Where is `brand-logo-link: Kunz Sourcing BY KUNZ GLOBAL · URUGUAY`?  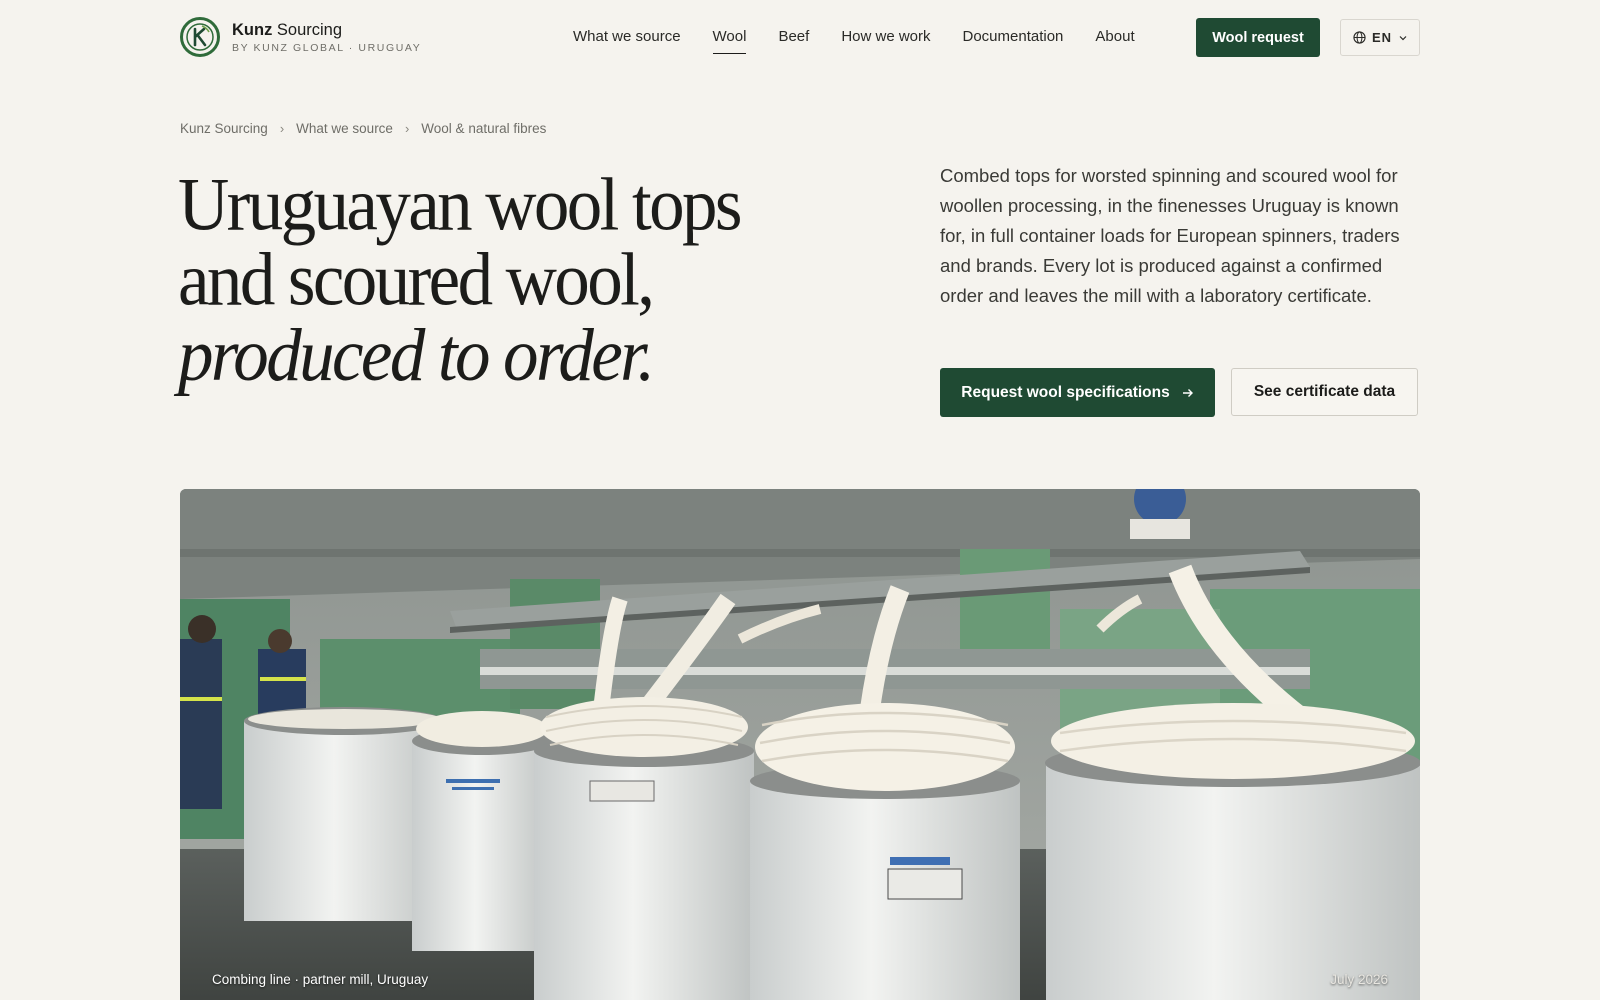
brand-logo-link: Kunz Sourcing BY KUNZ GLOBAL · URUGUAY is located at coordinates (300, 37).